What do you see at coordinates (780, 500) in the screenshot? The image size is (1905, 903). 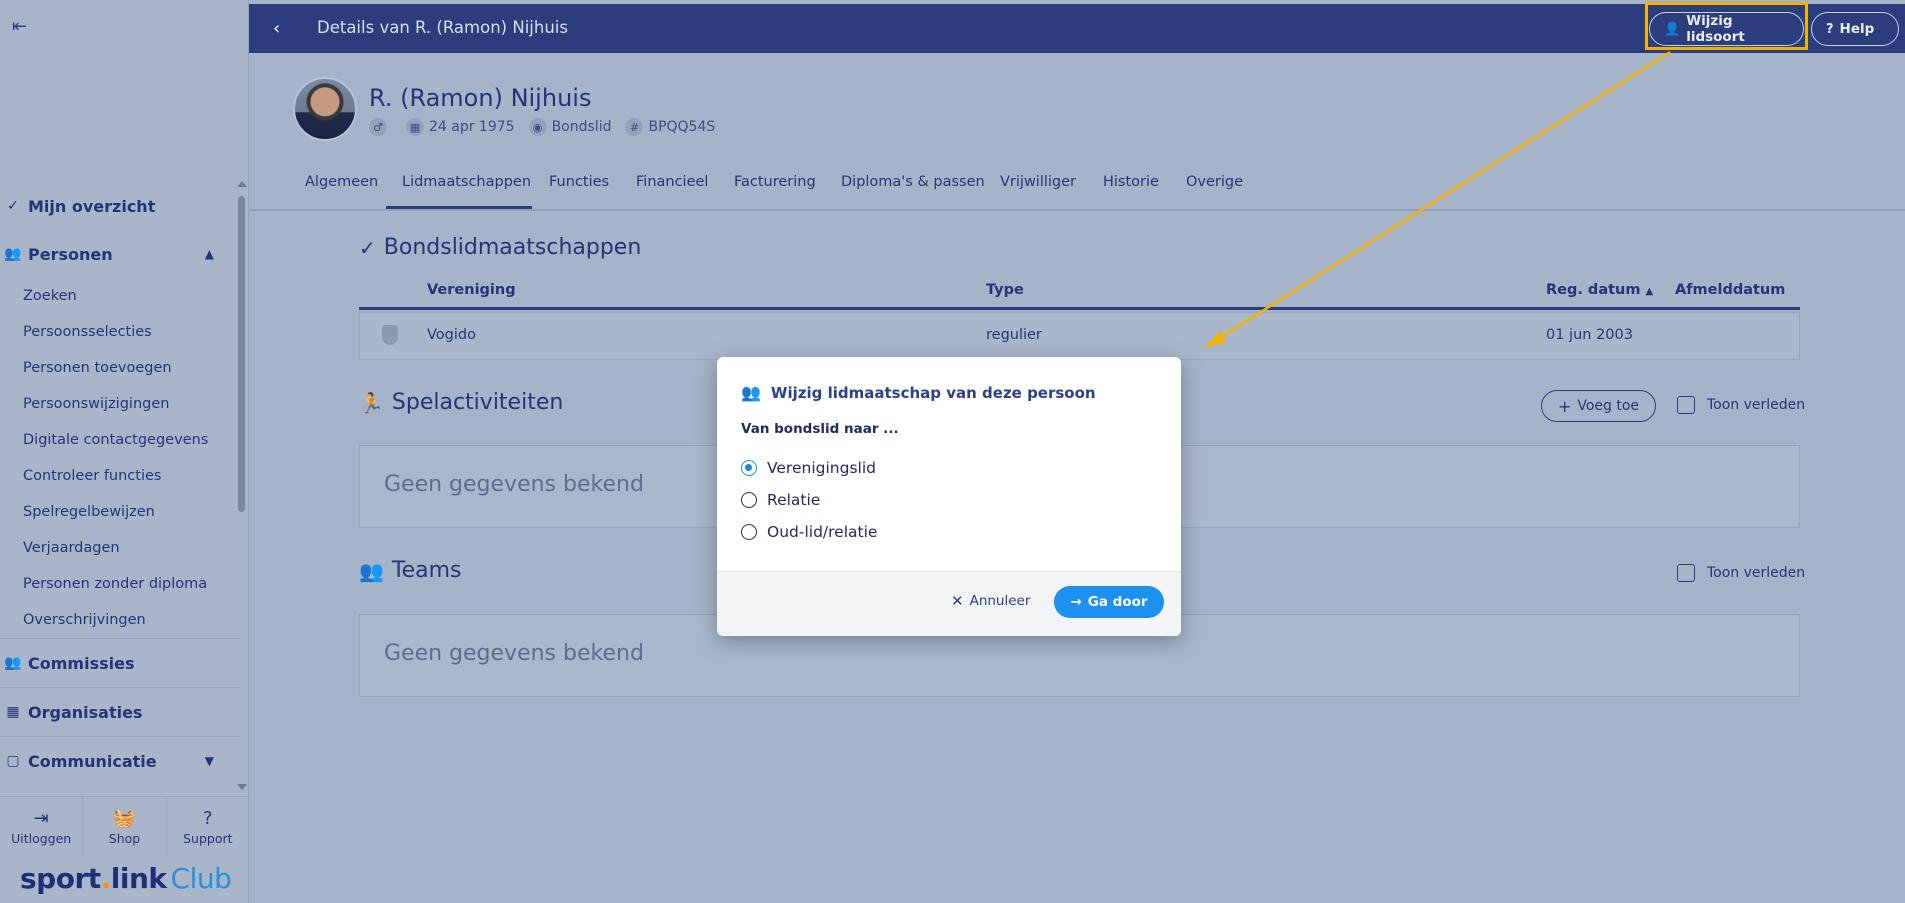 I see `option-relatie: Relatie` at bounding box center [780, 500].